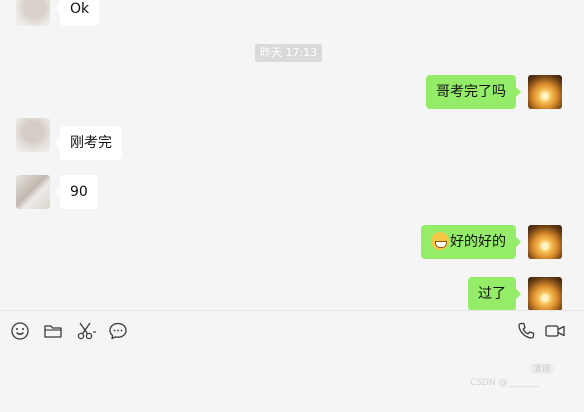 This screenshot has width=584, height=412. Describe the element at coordinates (292, 331) in the screenshot. I see `chat-toolbar` at that location.